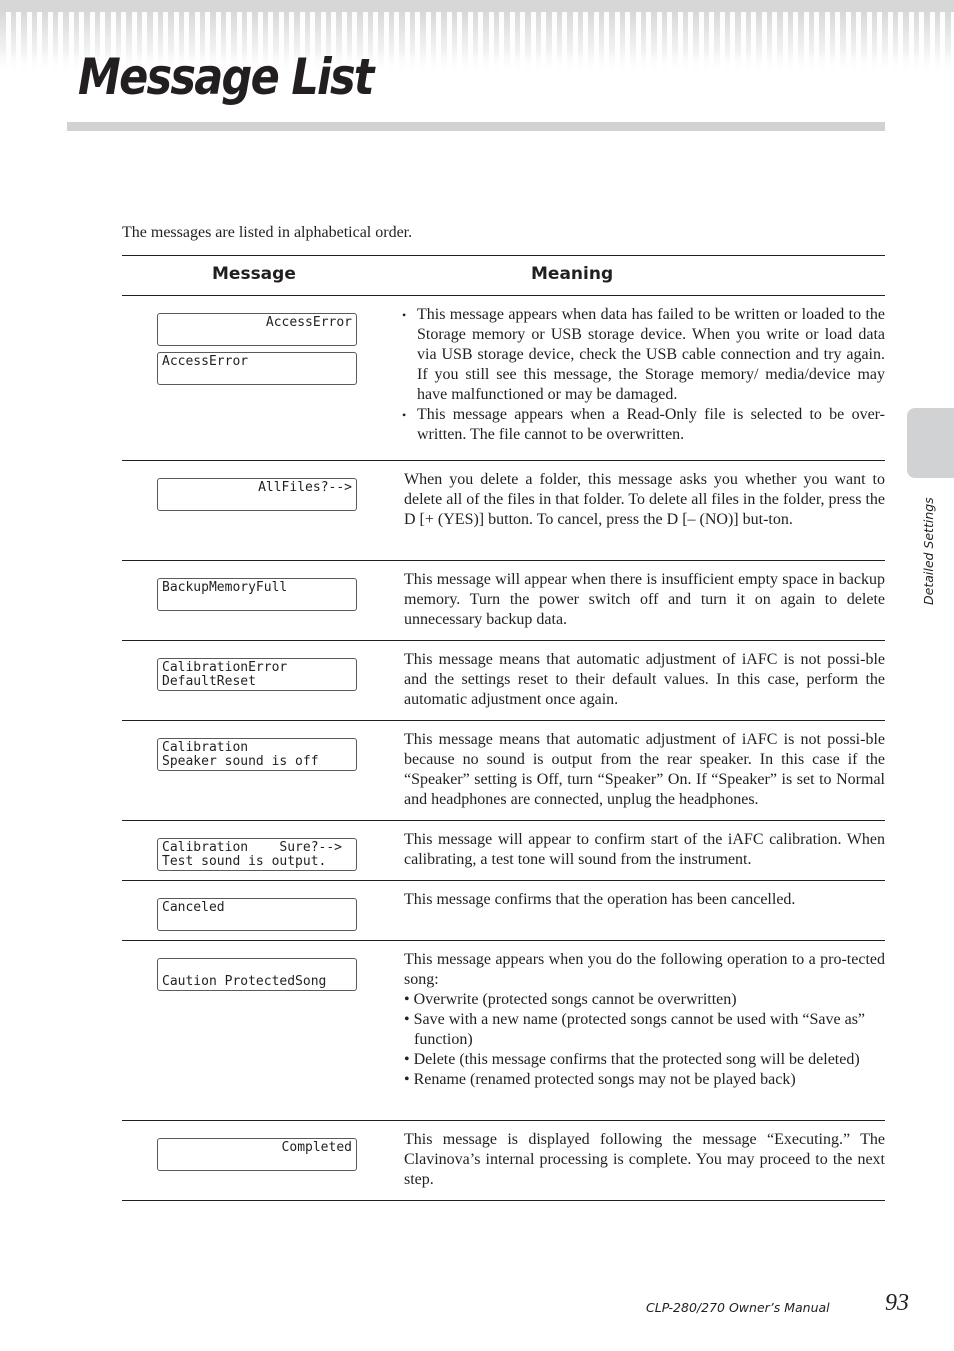 The width and height of the screenshot is (954, 1351). Describe the element at coordinates (572, 274) in the screenshot. I see `column-header-meaning: Meaning` at that location.